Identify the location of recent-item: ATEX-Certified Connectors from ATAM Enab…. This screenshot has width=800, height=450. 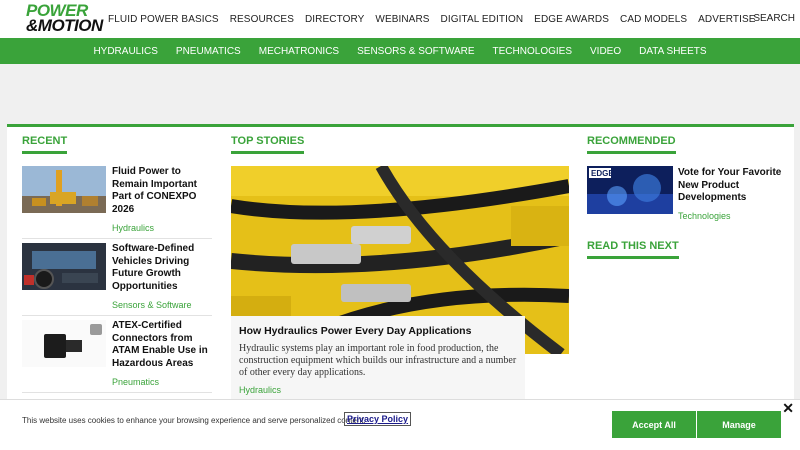
(117, 357).